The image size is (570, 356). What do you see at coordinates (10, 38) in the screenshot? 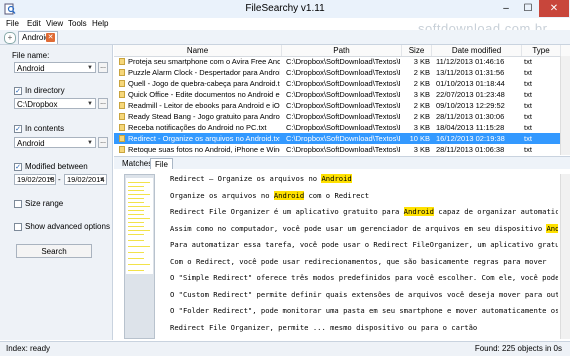
I see `add-tab-icon: +` at bounding box center [10, 38].